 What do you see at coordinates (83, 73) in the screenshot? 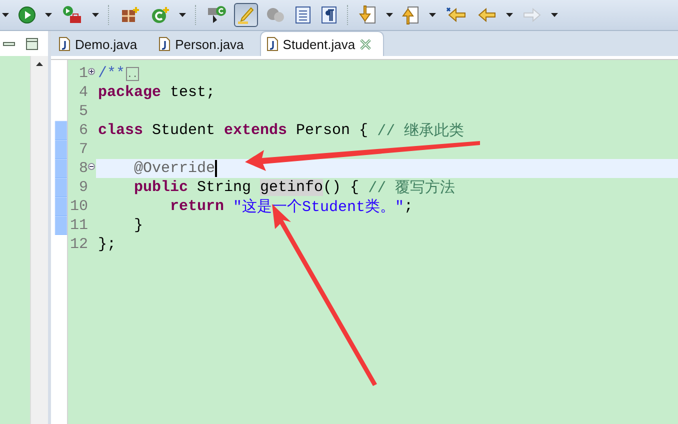
I see `line-number: 1` at bounding box center [83, 73].